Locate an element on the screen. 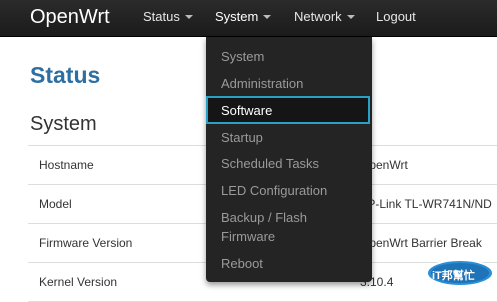 This screenshot has height=302, width=497. nav-logout-label: Logout is located at coordinates (396, 16).